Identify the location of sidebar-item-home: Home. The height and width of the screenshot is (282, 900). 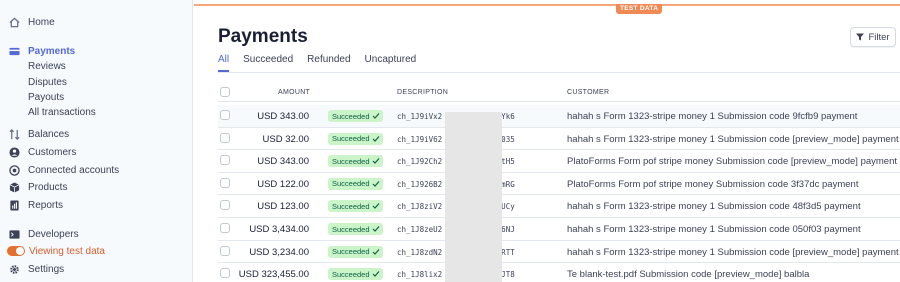
(31, 22).